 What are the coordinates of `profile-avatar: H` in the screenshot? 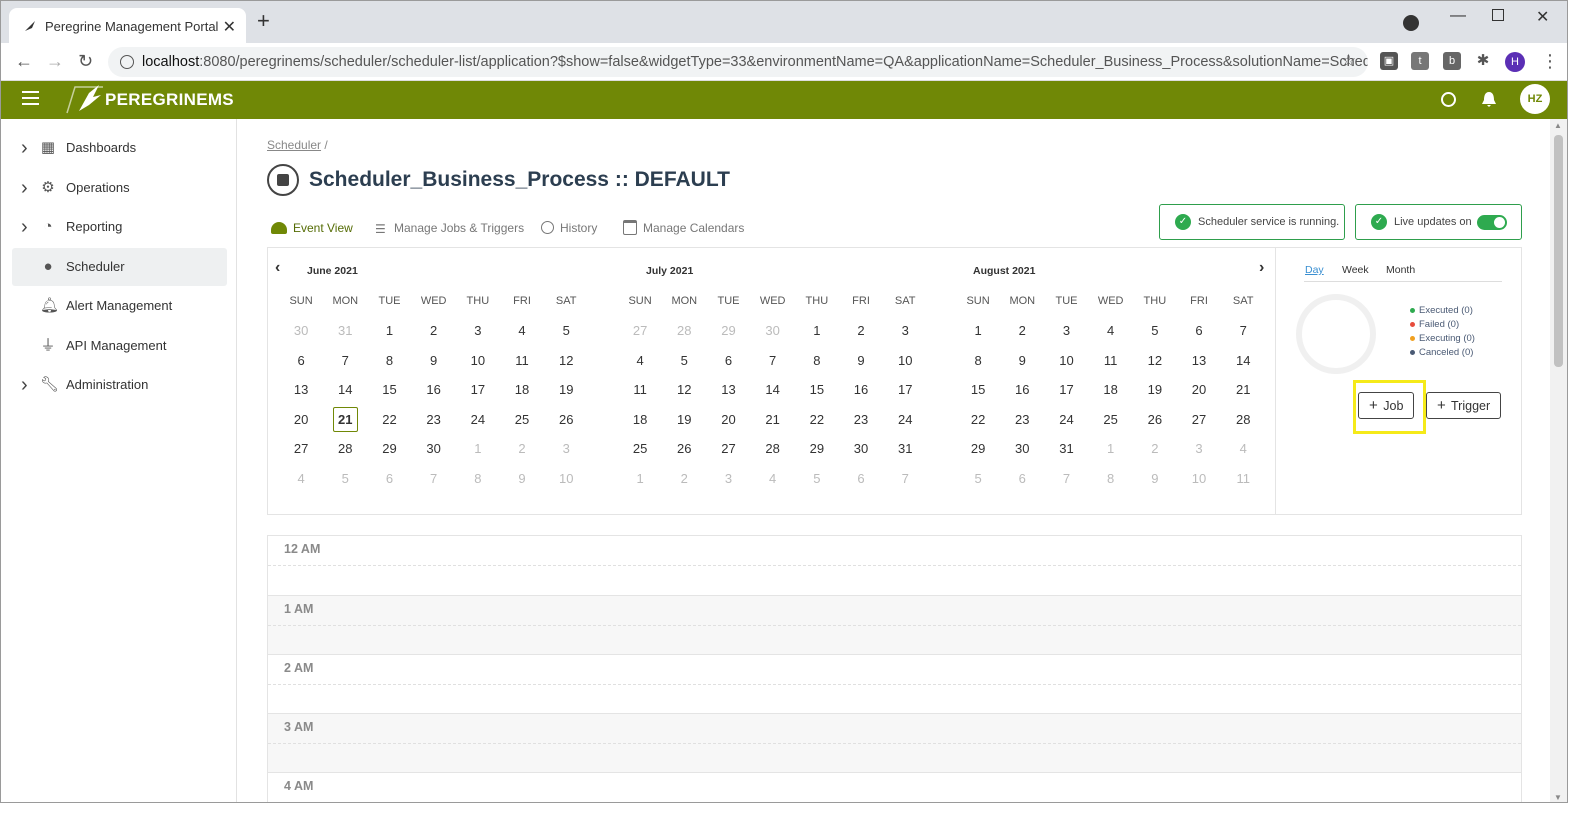 It's located at (1515, 62).